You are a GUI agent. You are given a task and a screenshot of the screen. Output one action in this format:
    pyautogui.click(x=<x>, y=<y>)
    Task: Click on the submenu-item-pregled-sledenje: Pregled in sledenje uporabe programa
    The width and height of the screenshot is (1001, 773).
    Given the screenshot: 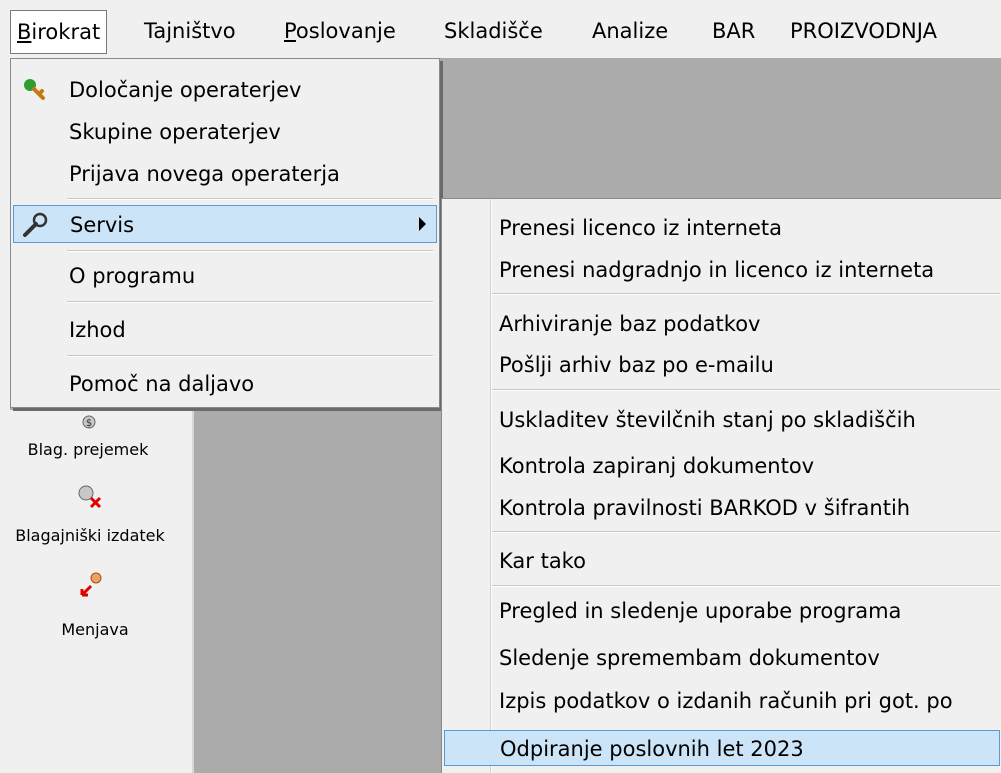 What is the action you would take?
    pyautogui.click(x=722, y=611)
    